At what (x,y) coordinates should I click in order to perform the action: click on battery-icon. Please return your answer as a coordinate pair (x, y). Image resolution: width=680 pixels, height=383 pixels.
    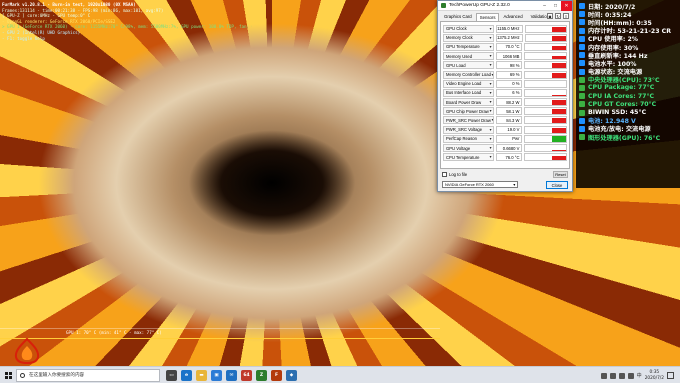
    Looking at the image, I should click on (612, 375).